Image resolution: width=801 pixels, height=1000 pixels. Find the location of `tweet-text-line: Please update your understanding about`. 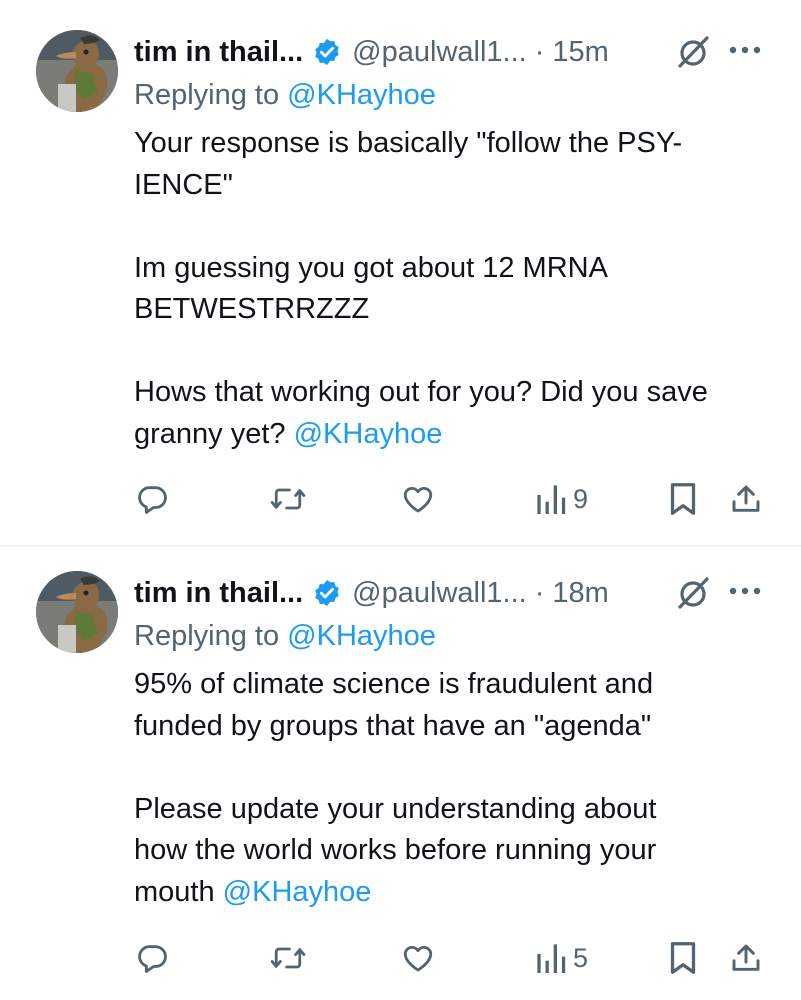

tweet-text-line: Please update your understanding about is located at coordinates (395, 808).